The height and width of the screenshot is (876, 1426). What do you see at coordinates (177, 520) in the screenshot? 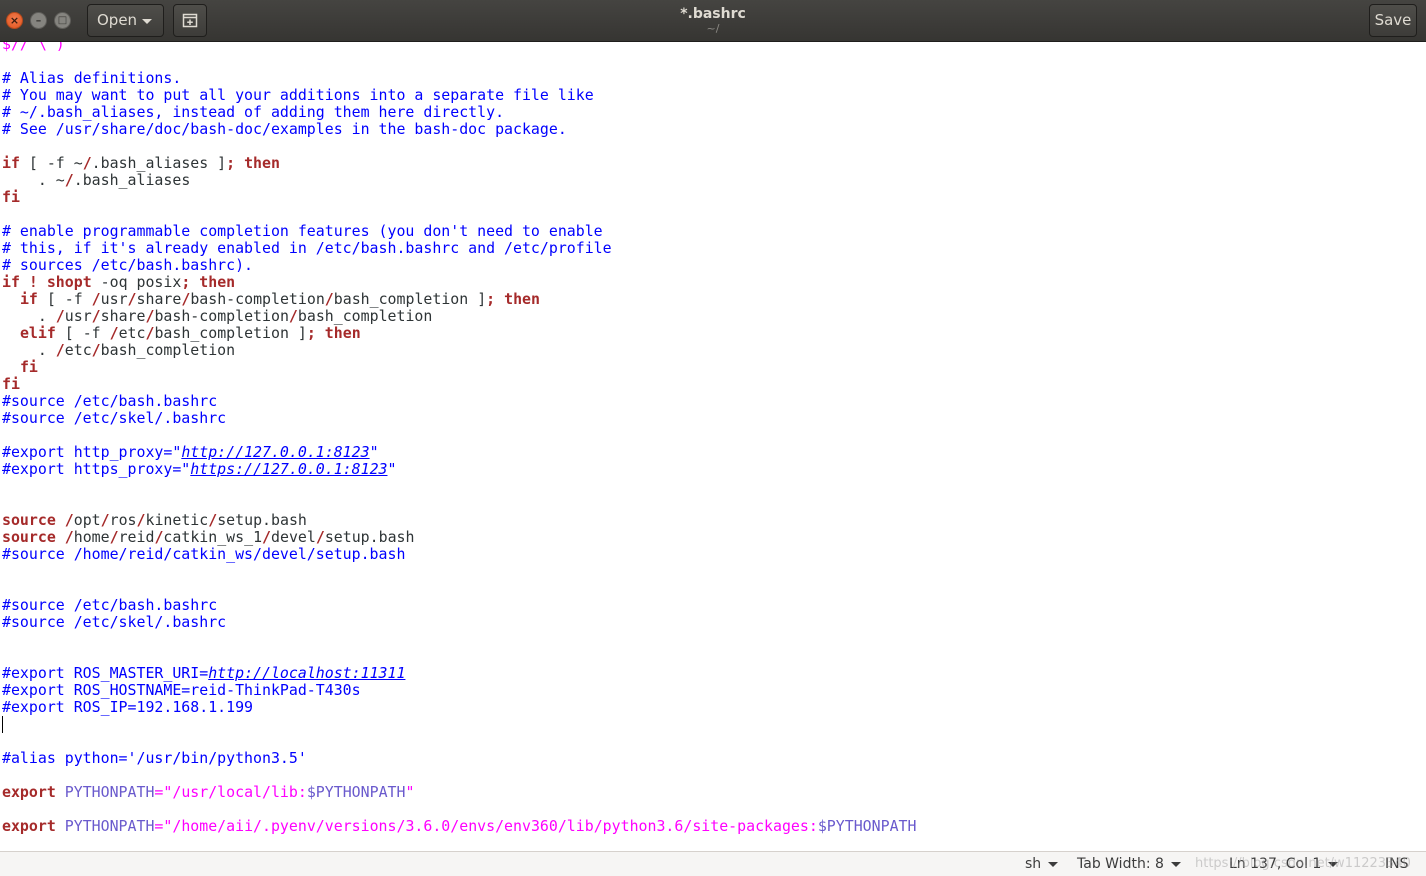
I see `code-token: kinetic` at bounding box center [177, 520].